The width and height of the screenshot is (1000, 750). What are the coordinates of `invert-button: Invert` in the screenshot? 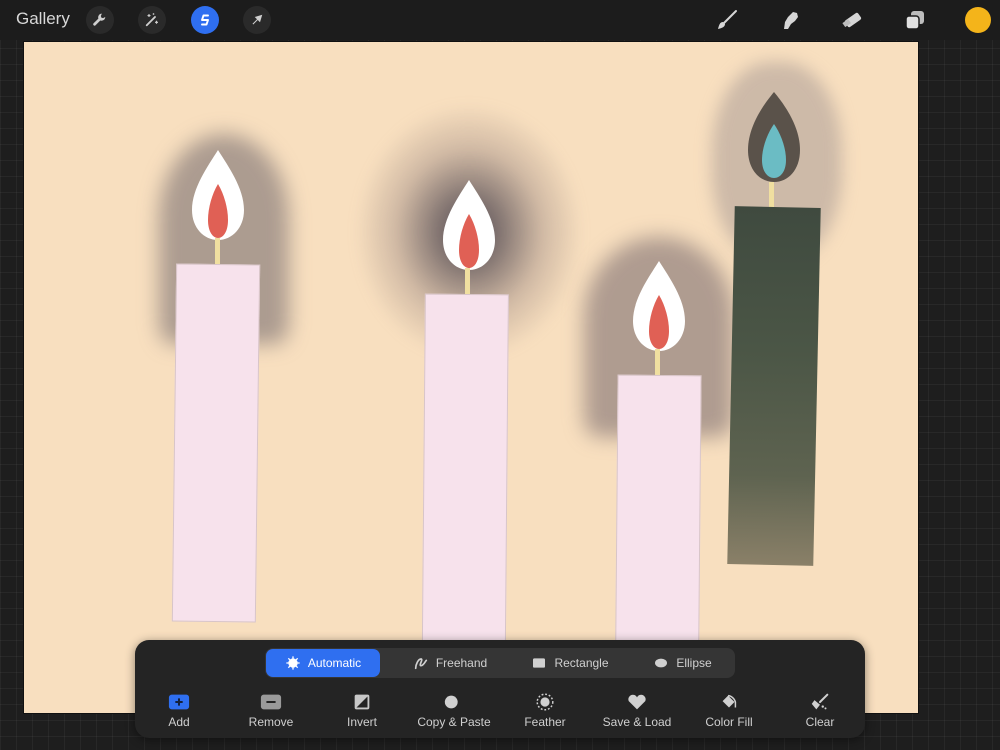 It's located at (362, 710).